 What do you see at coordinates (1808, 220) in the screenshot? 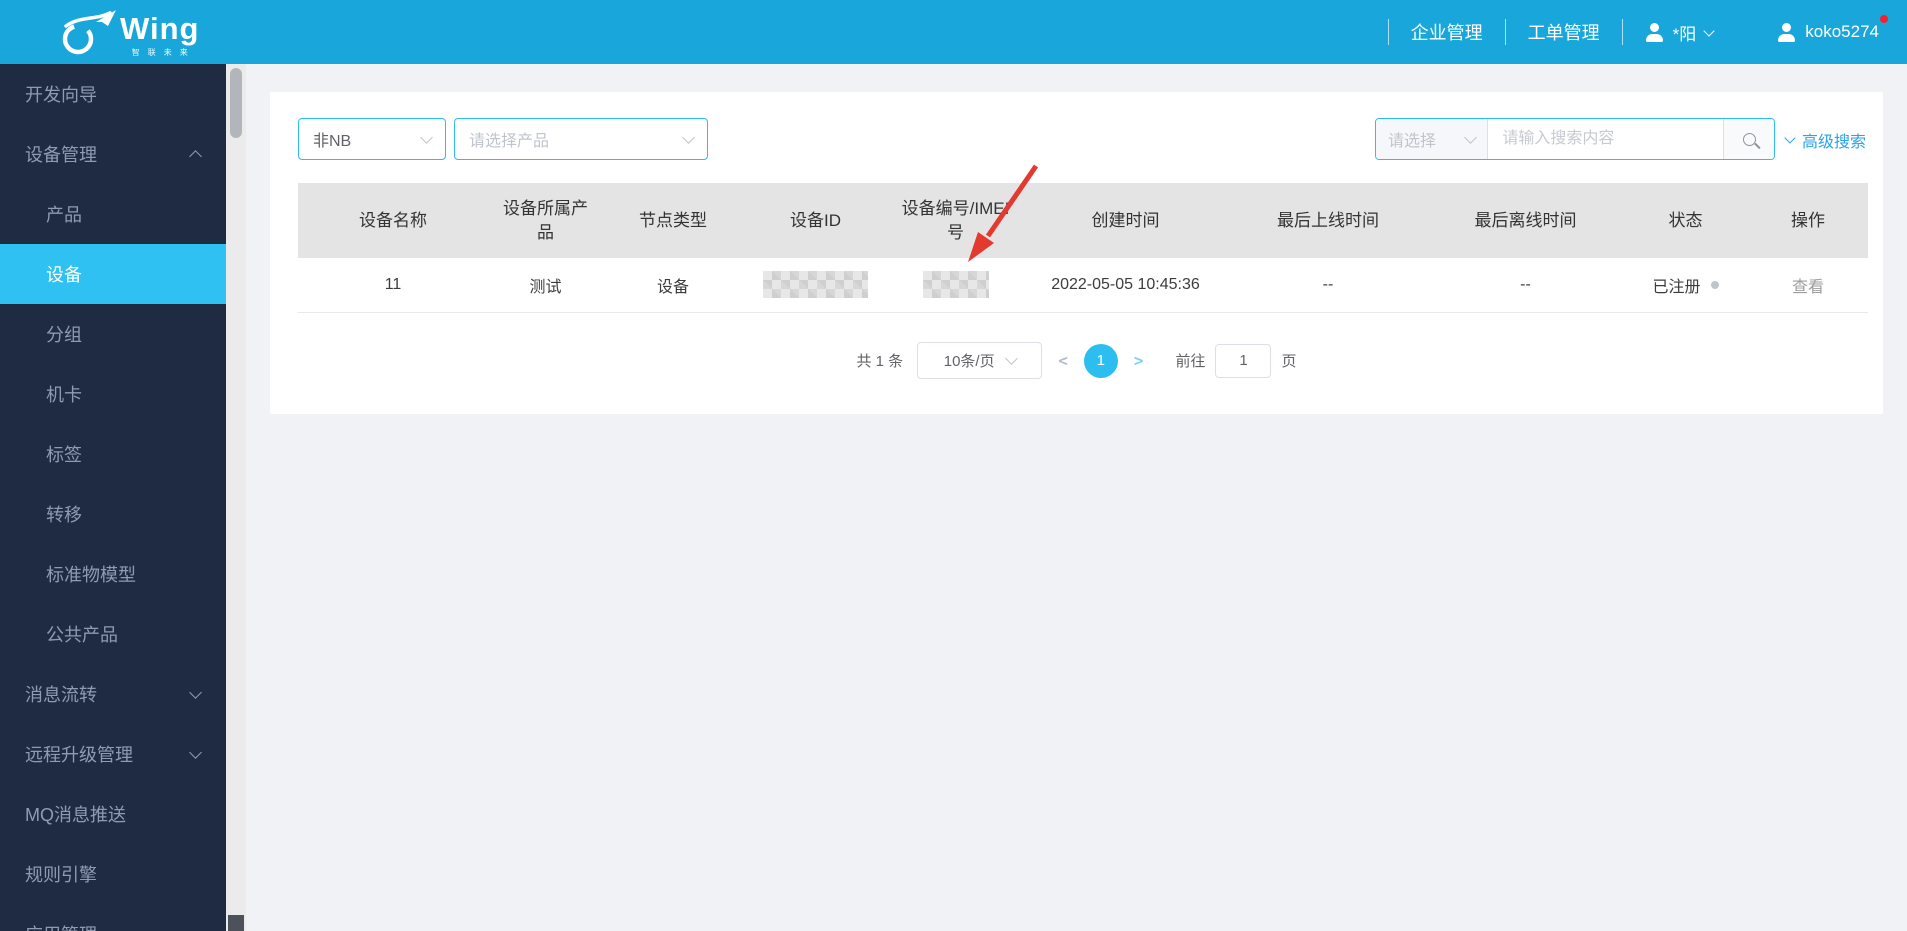
I see `col-action: 操作` at bounding box center [1808, 220].